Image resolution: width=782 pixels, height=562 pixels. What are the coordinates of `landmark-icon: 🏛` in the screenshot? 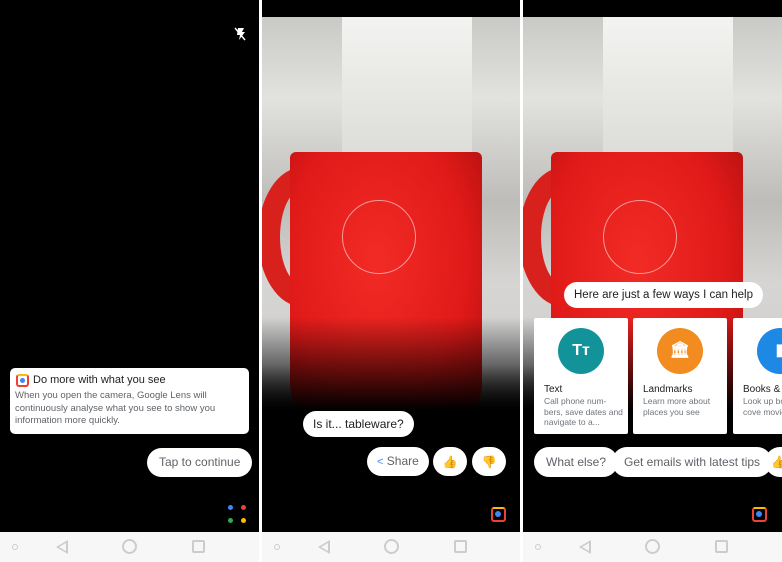 It's located at (680, 351).